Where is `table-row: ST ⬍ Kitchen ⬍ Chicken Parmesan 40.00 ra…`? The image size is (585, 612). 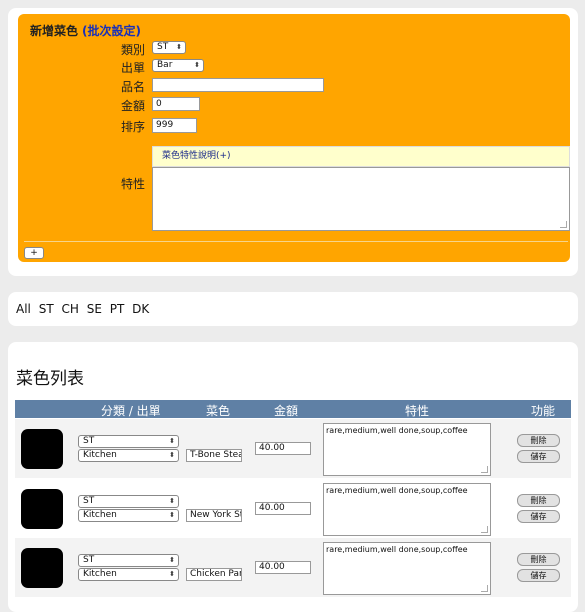 table-row: ST ⬍ Kitchen ⬍ Chicken Parmesan 40.00 ra… is located at coordinates (293, 567).